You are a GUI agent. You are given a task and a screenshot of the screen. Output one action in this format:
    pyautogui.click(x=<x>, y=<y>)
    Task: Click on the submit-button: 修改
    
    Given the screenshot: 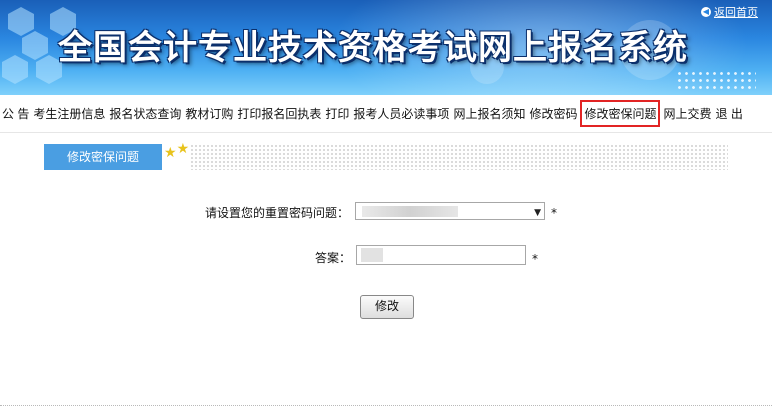 What is the action you would take?
    pyautogui.click(x=387, y=307)
    